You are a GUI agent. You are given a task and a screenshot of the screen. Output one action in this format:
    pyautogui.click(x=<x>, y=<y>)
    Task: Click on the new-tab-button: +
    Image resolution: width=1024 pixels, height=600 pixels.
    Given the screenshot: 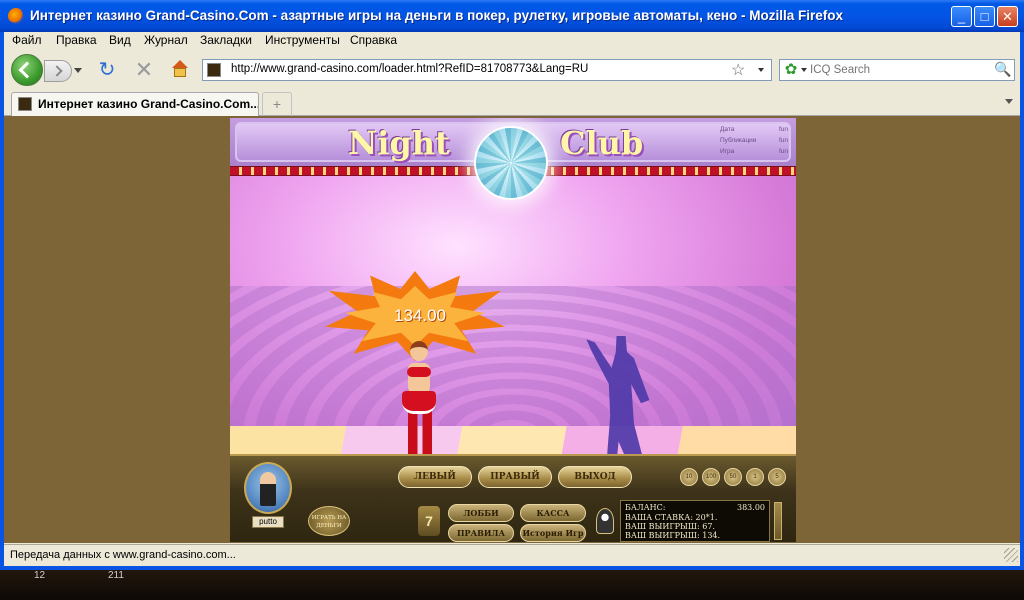 What is the action you would take?
    pyautogui.click(x=277, y=104)
    